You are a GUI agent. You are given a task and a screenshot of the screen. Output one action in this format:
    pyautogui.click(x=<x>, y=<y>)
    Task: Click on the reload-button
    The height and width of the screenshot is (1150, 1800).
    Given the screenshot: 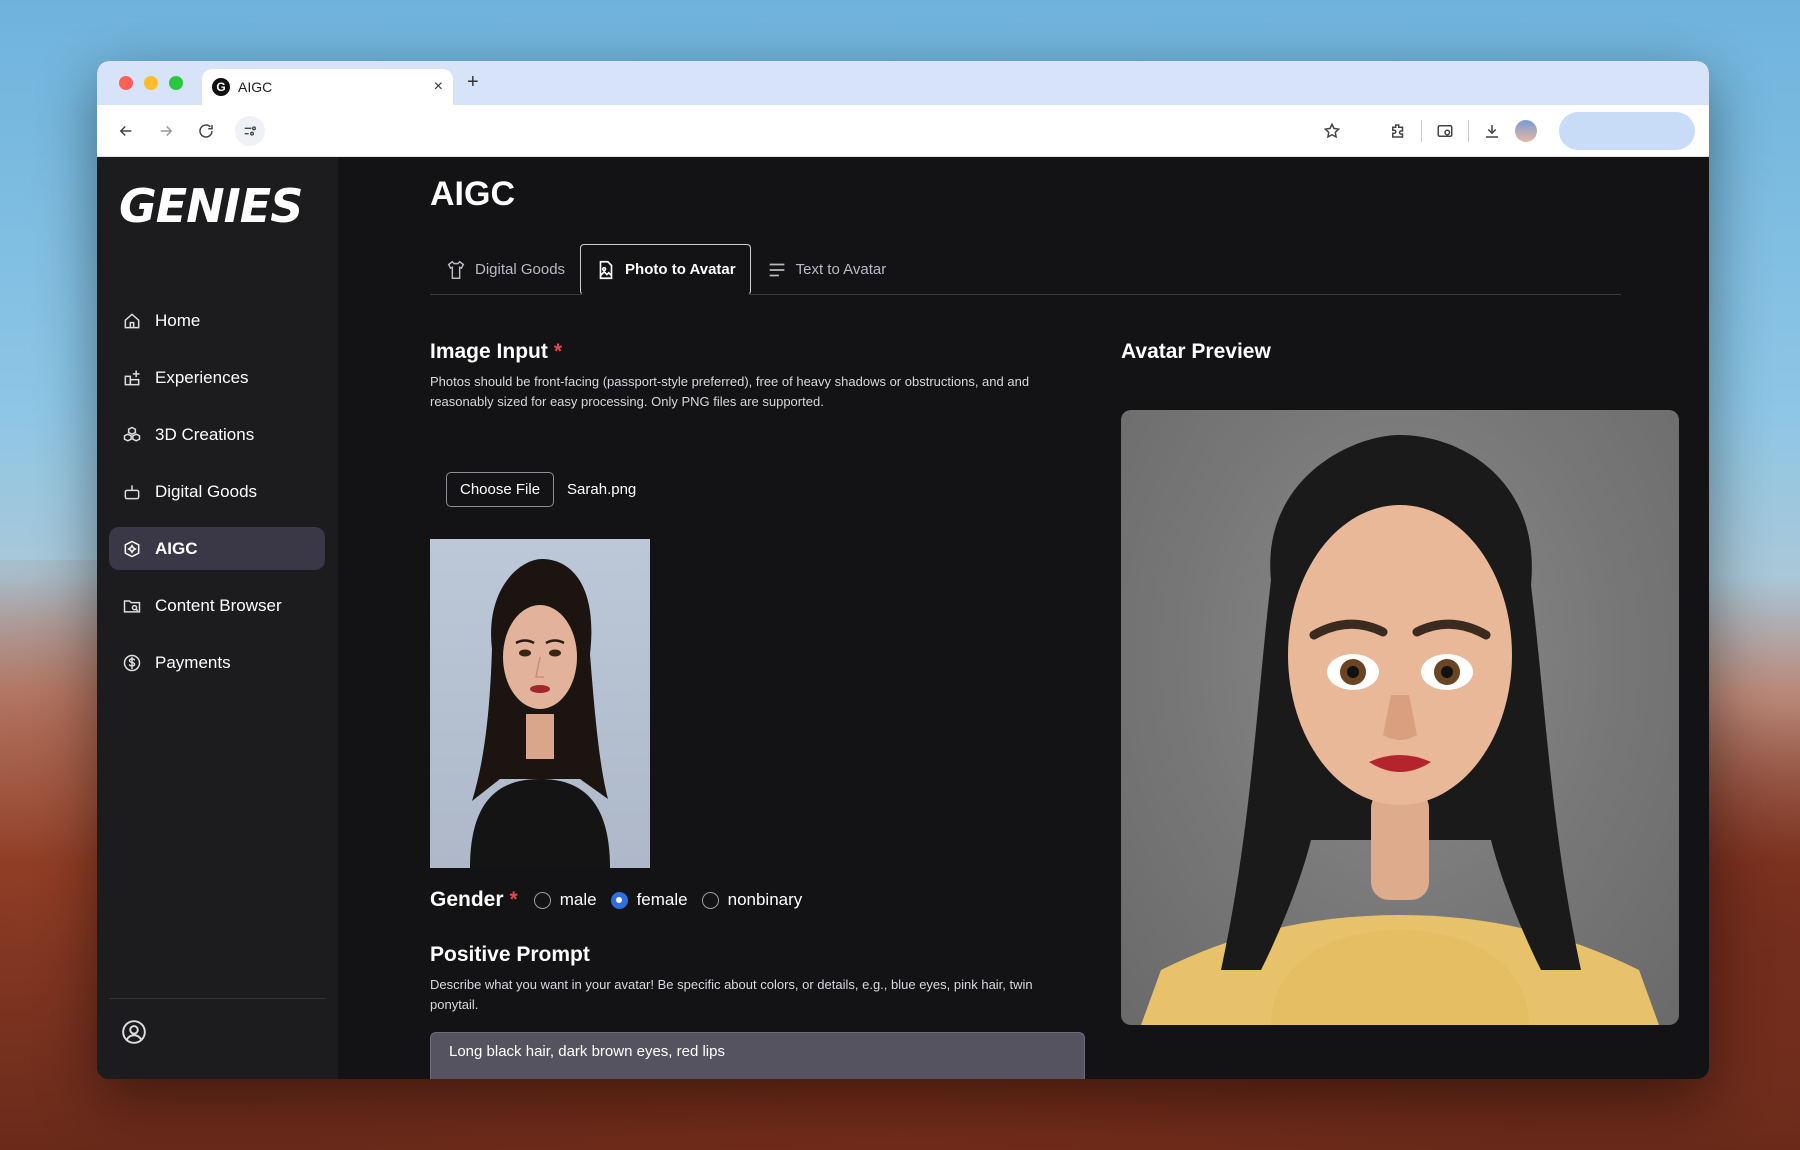 What is the action you would take?
    pyautogui.click(x=206, y=131)
    